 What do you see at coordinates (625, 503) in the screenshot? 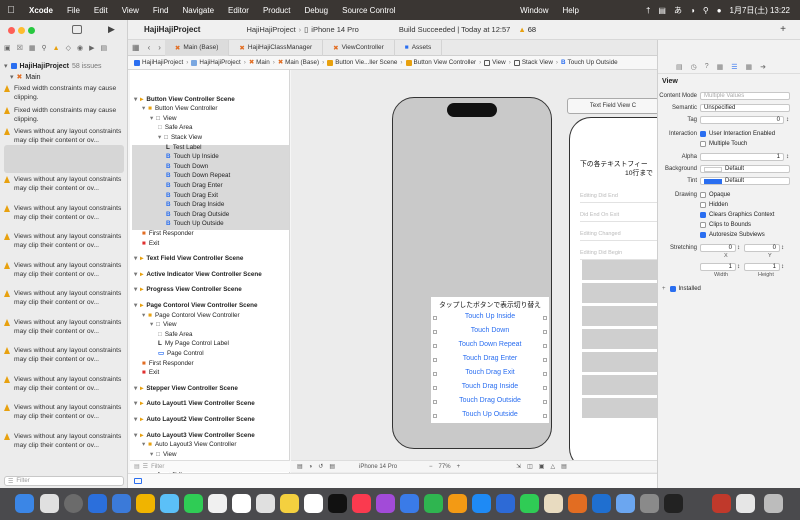
I see `preview-icon` at bounding box center [625, 503].